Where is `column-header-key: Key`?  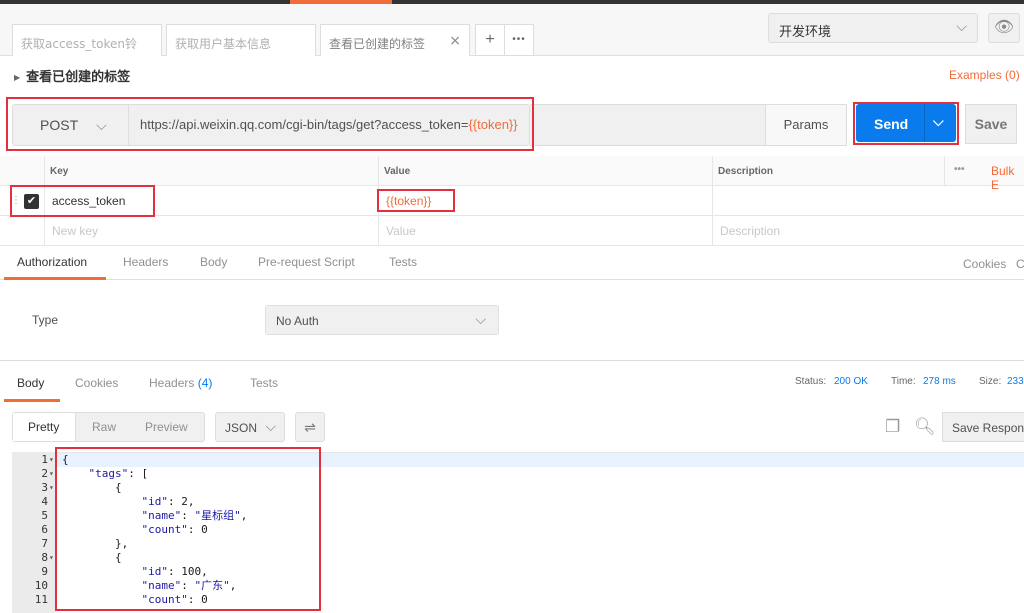
column-header-key: Key is located at coordinates (59, 171).